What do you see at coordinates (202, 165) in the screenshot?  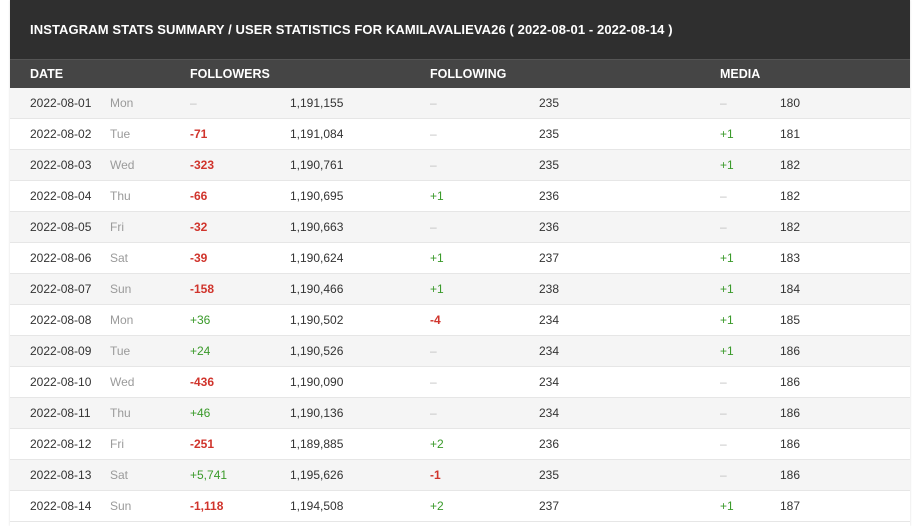 I see `followers-change-cell: -323` at bounding box center [202, 165].